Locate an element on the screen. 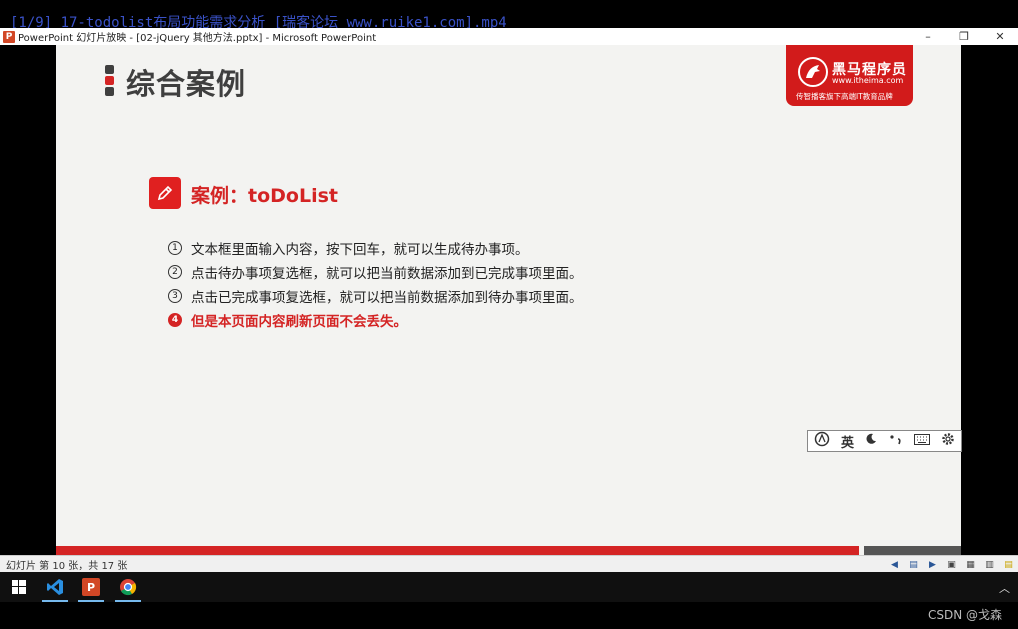  list-number: 4 is located at coordinates (175, 320).